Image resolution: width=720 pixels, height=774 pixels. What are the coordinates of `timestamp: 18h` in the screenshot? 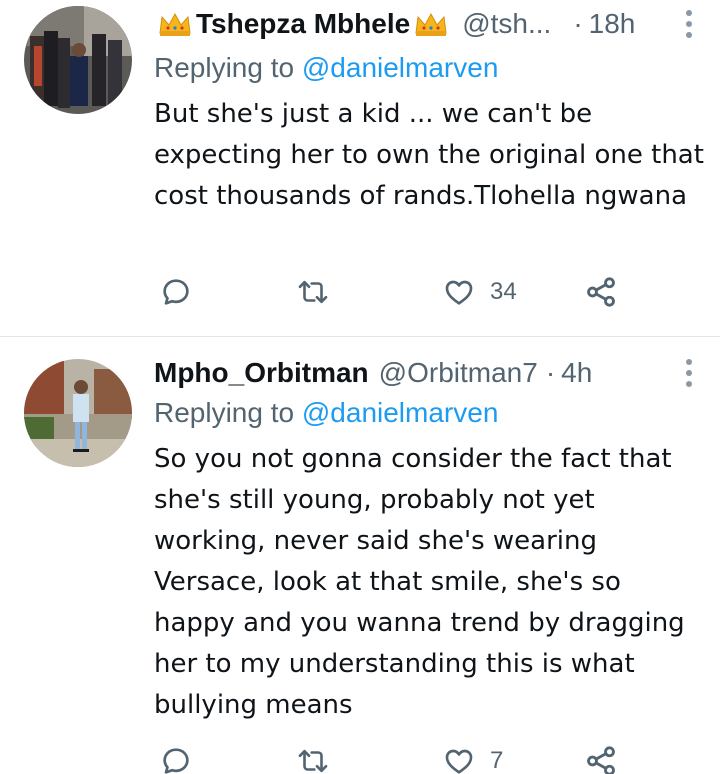 It's located at (612, 24).